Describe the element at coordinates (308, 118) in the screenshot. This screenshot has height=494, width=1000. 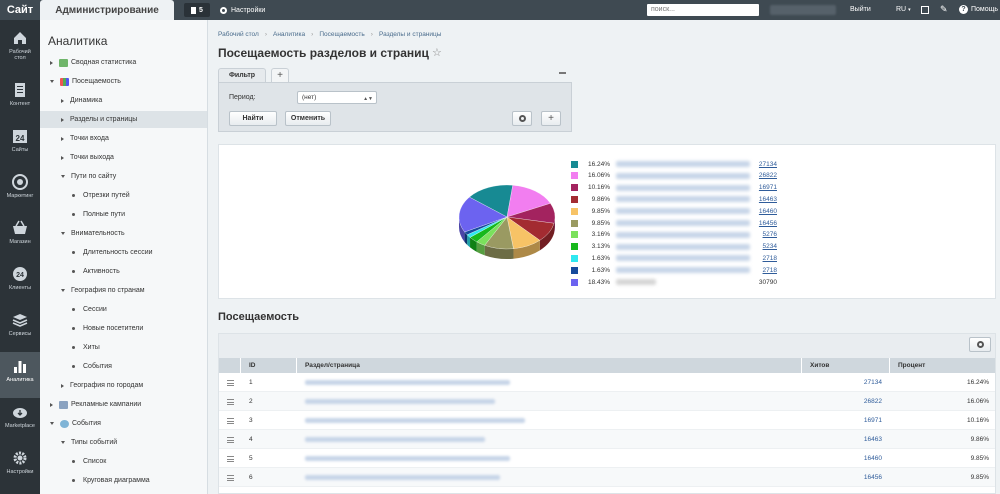
I see `cancel-button: Отменить` at that location.